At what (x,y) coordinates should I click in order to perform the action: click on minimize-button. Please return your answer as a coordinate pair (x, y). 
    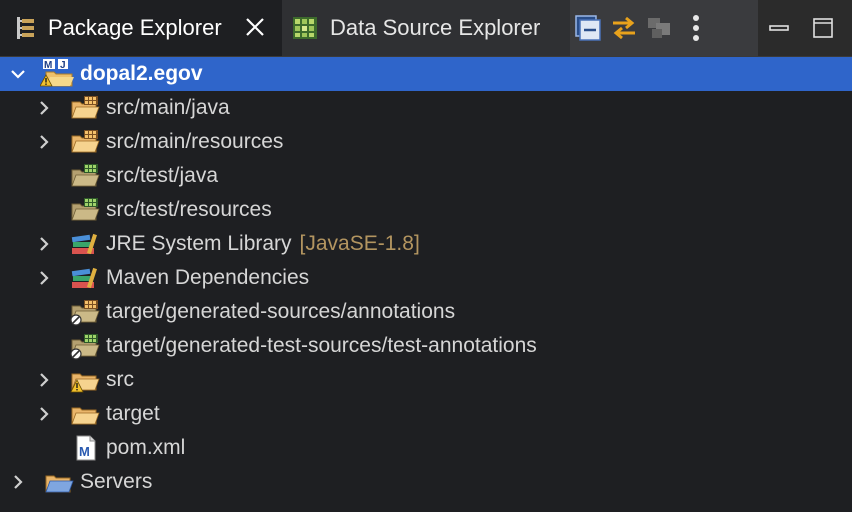
    Looking at the image, I should click on (779, 28).